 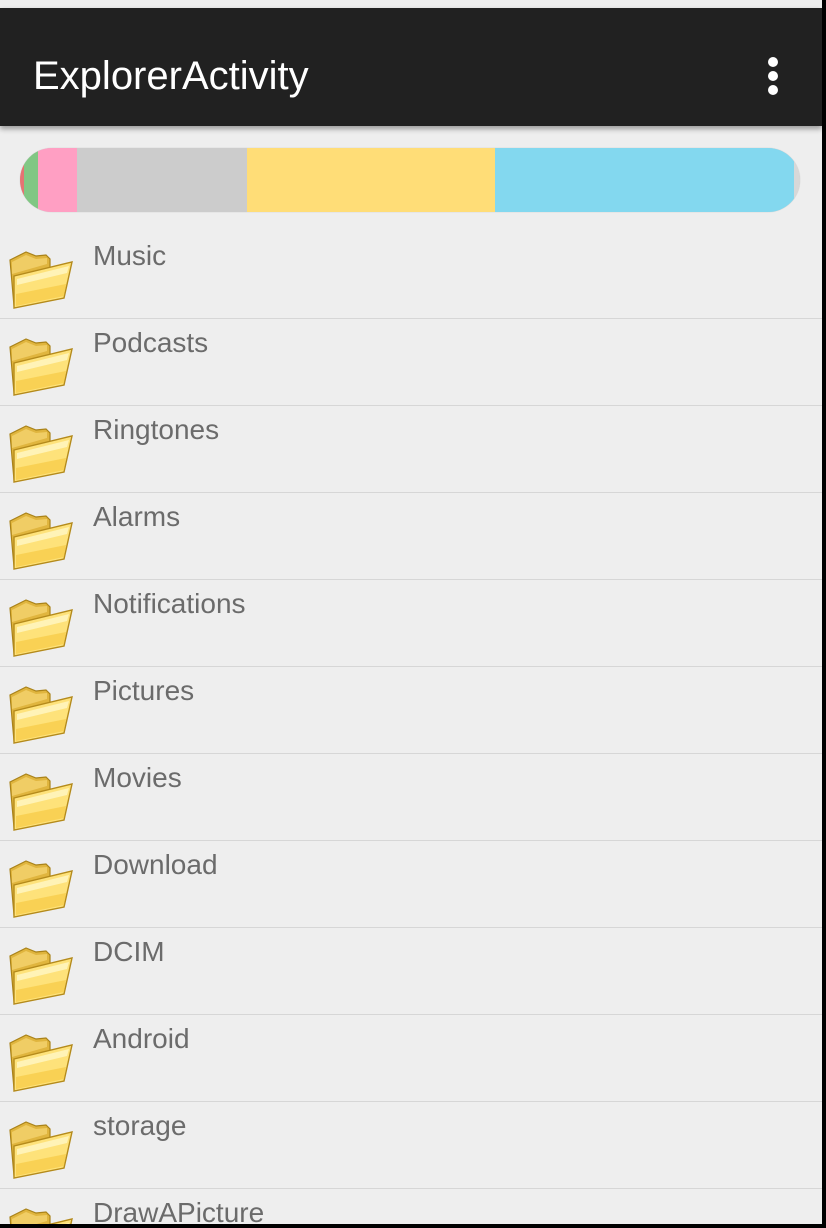 What do you see at coordinates (411, 275) in the screenshot?
I see `folder-list-item: Music` at bounding box center [411, 275].